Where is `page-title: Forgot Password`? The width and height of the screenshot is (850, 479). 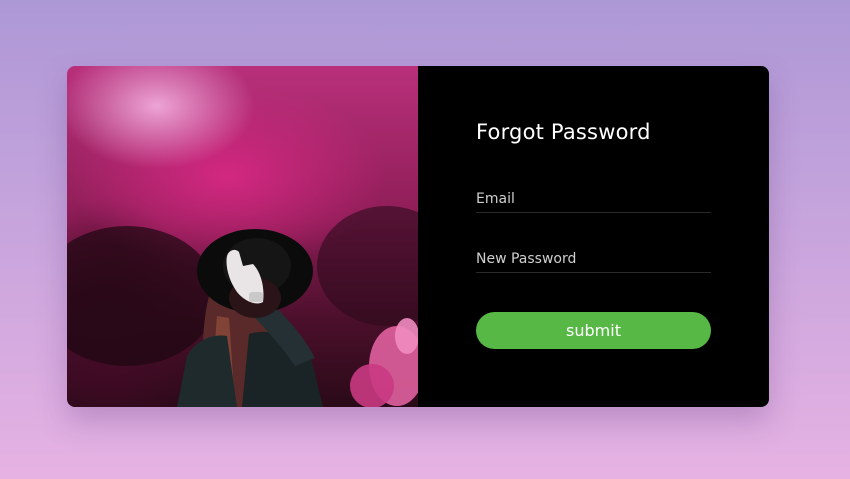
page-title: Forgot Password is located at coordinates (563, 132).